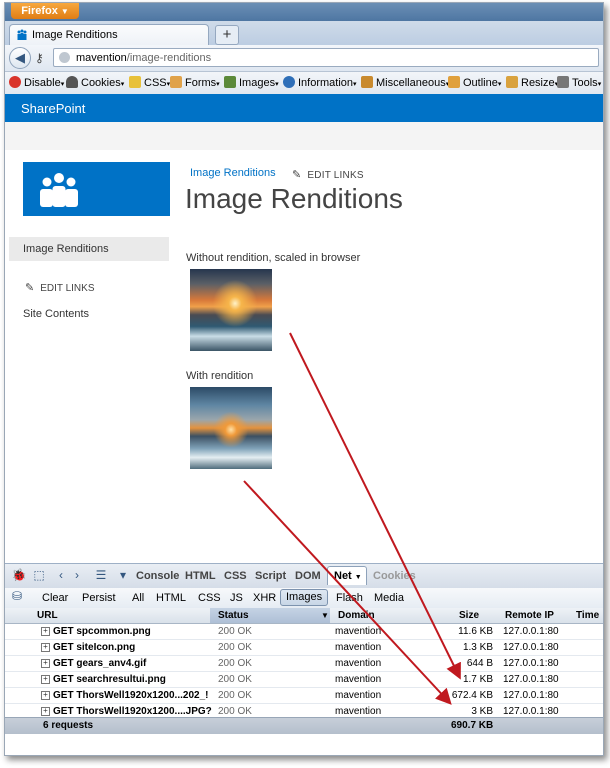 The image size is (610, 768). What do you see at coordinates (235, 576) in the screenshot?
I see `tab-css: CSS` at bounding box center [235, 576].